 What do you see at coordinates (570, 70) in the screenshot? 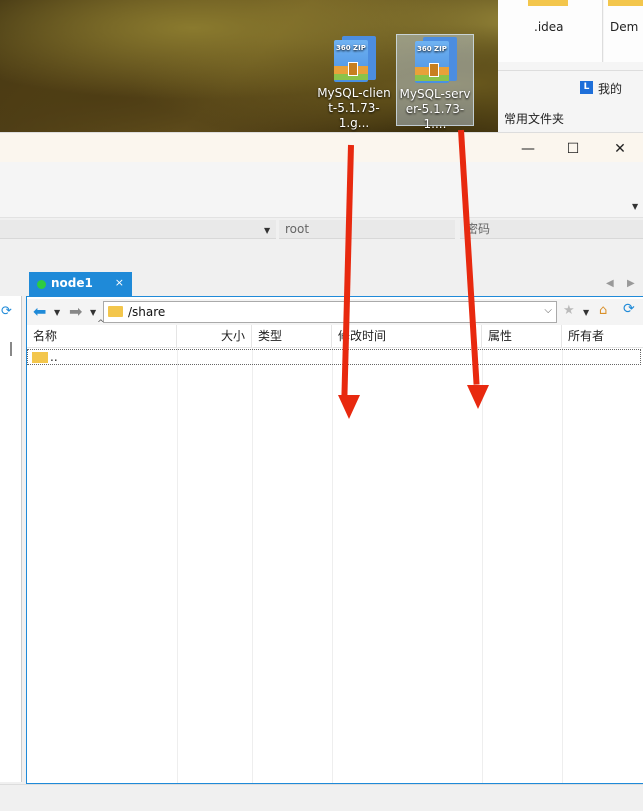
I see `file-explorer-window: .idea Dem L 我的 常用文件夹` at bounding box center [570, 70].